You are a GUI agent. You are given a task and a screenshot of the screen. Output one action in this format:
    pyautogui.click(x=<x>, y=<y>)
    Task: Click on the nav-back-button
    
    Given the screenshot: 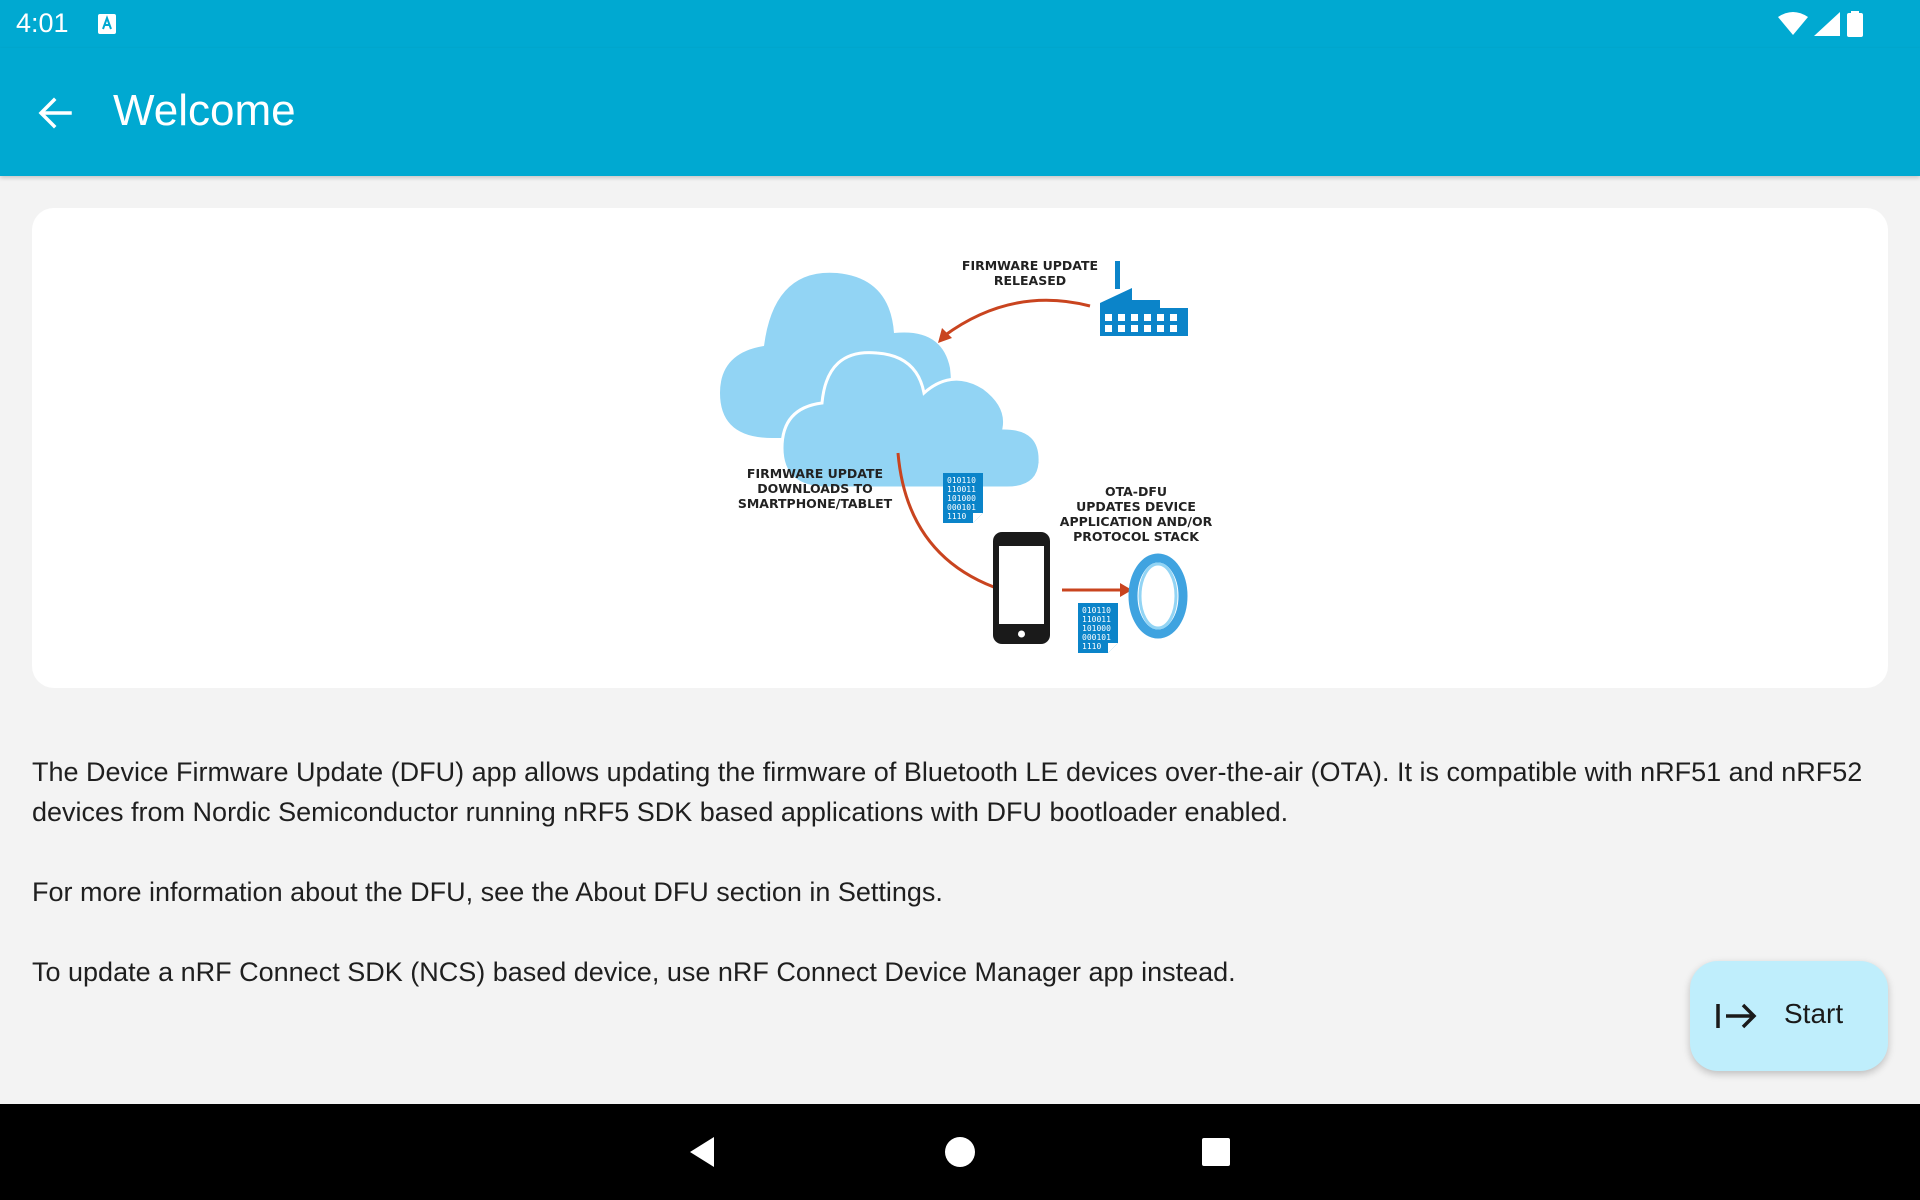 What is the action you would take?
    pyautogui.click(x=702, y=1152)
    